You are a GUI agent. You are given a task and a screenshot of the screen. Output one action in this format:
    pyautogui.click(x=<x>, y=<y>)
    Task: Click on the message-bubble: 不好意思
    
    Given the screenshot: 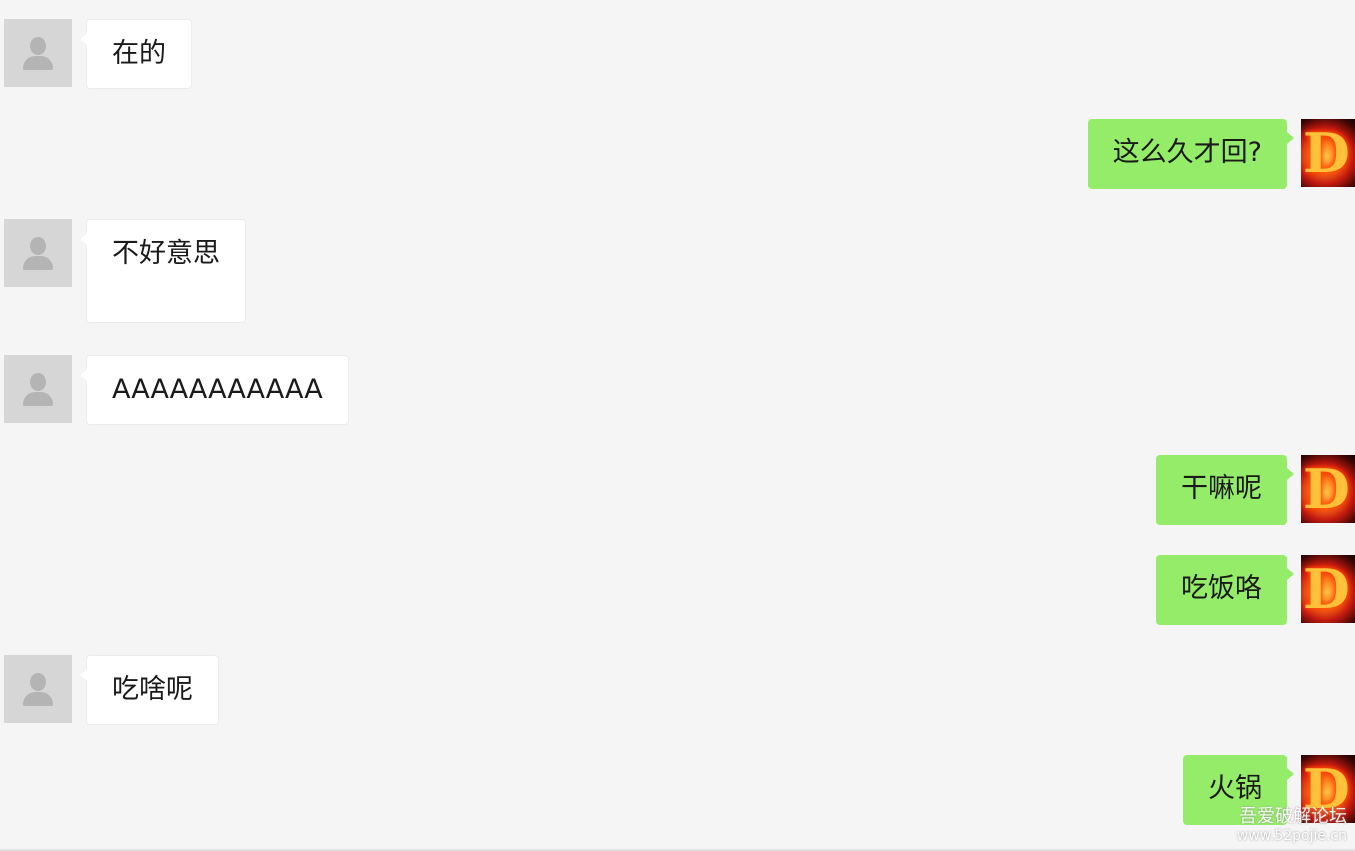 What is the action you would take?
    pyautogui.click(x=163, y=271)
    